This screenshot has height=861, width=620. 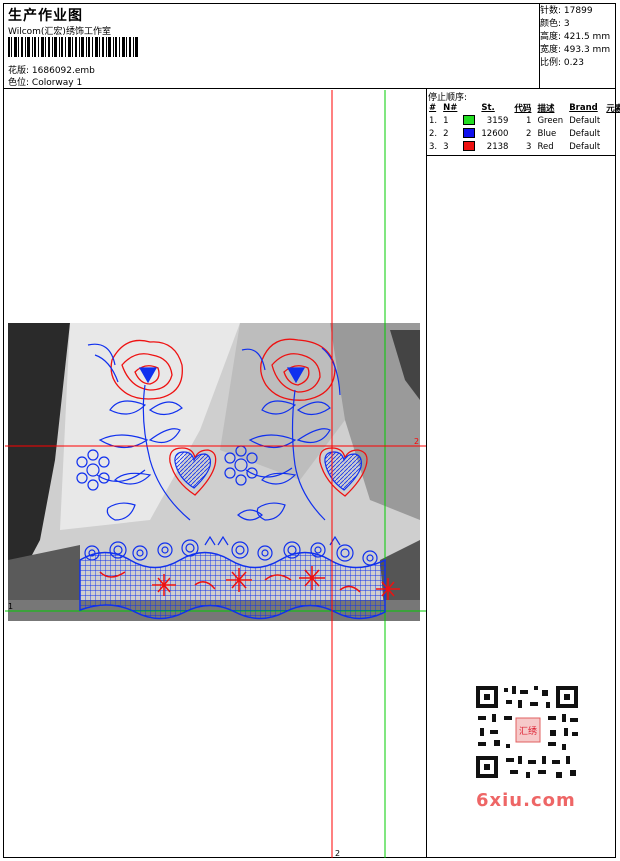 I want to click on svg-text: 汇绣, so click(x=528, y=731).